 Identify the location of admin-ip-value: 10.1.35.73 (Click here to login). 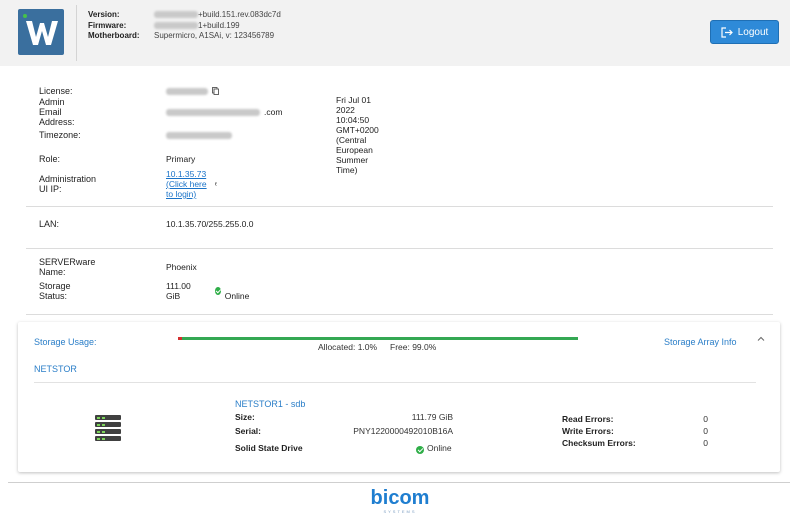
(192, 184).